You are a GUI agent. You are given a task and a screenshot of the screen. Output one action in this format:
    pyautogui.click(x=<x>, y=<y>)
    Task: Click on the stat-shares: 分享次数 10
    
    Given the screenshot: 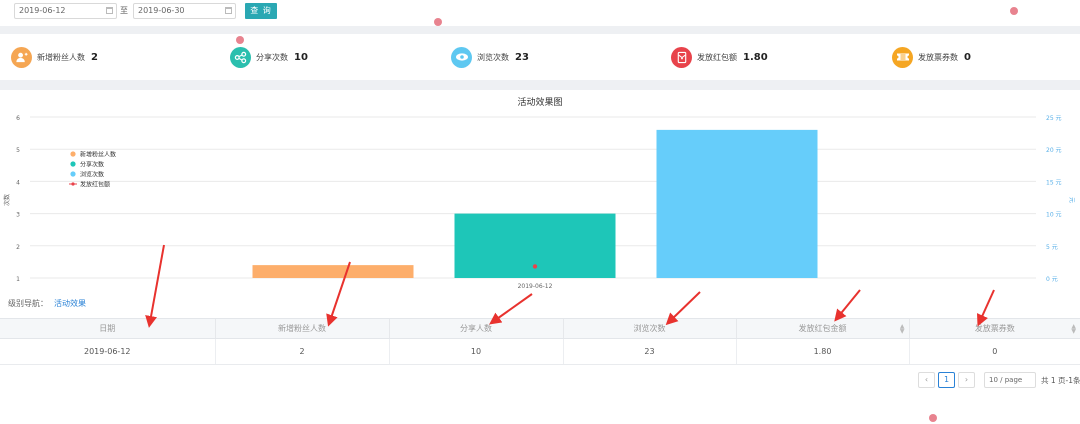 What is the action you would take?
    pyautogui.click(x=269, y=57)
    